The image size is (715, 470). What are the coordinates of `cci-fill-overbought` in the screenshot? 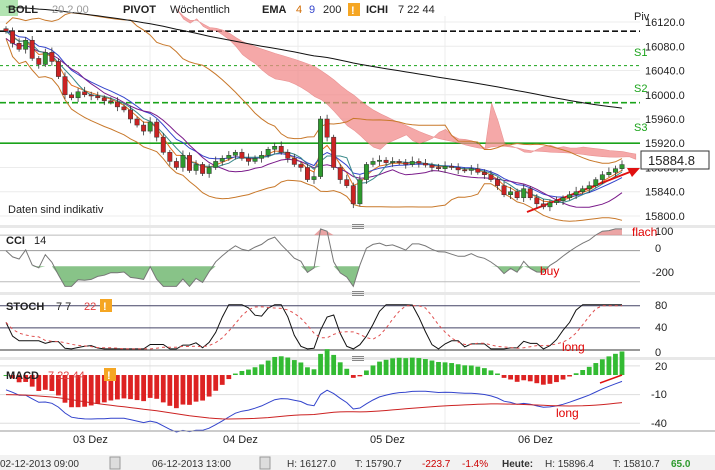 It's located at (314, 239).